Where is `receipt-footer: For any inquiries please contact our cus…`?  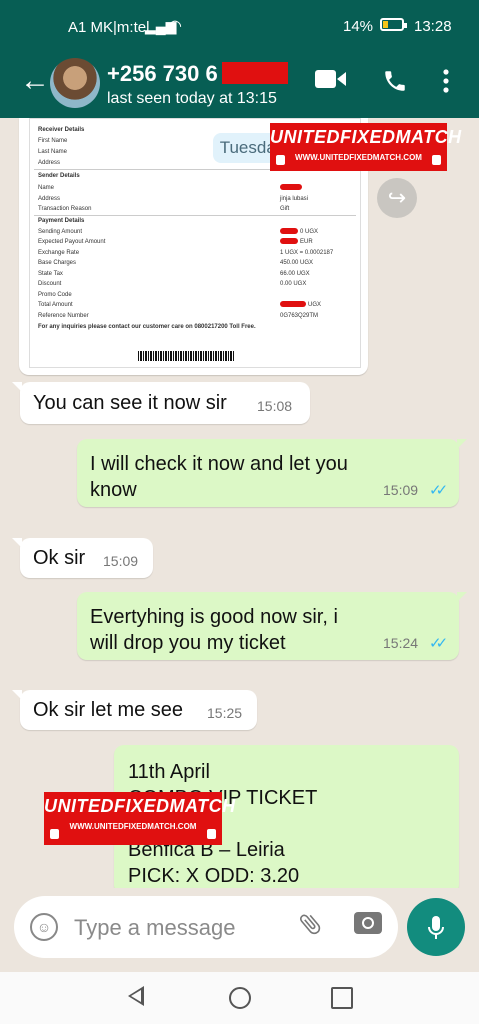 receipt-footer: For any inquiries please contact our cus… is located at coordinates (147, 327).